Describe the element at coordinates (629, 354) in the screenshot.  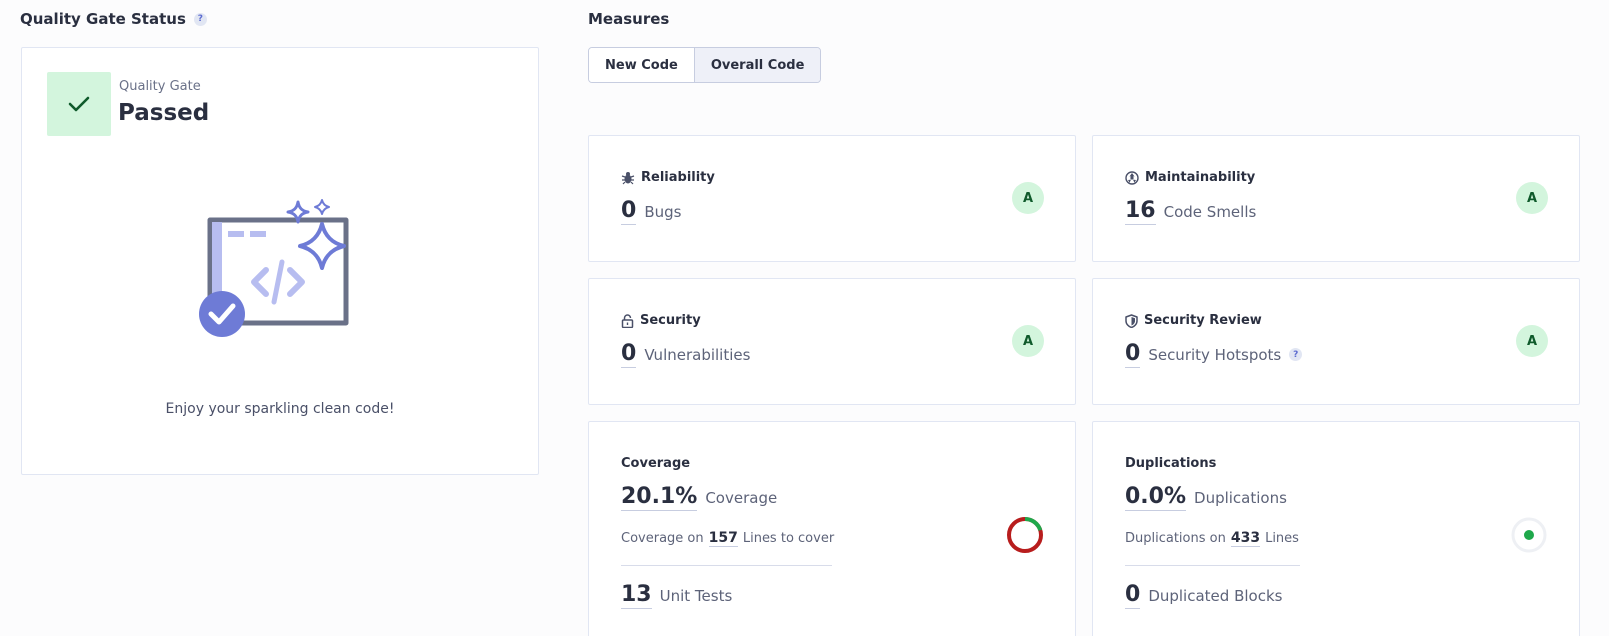
I see `vulnerabilities-count: 0` at that location.